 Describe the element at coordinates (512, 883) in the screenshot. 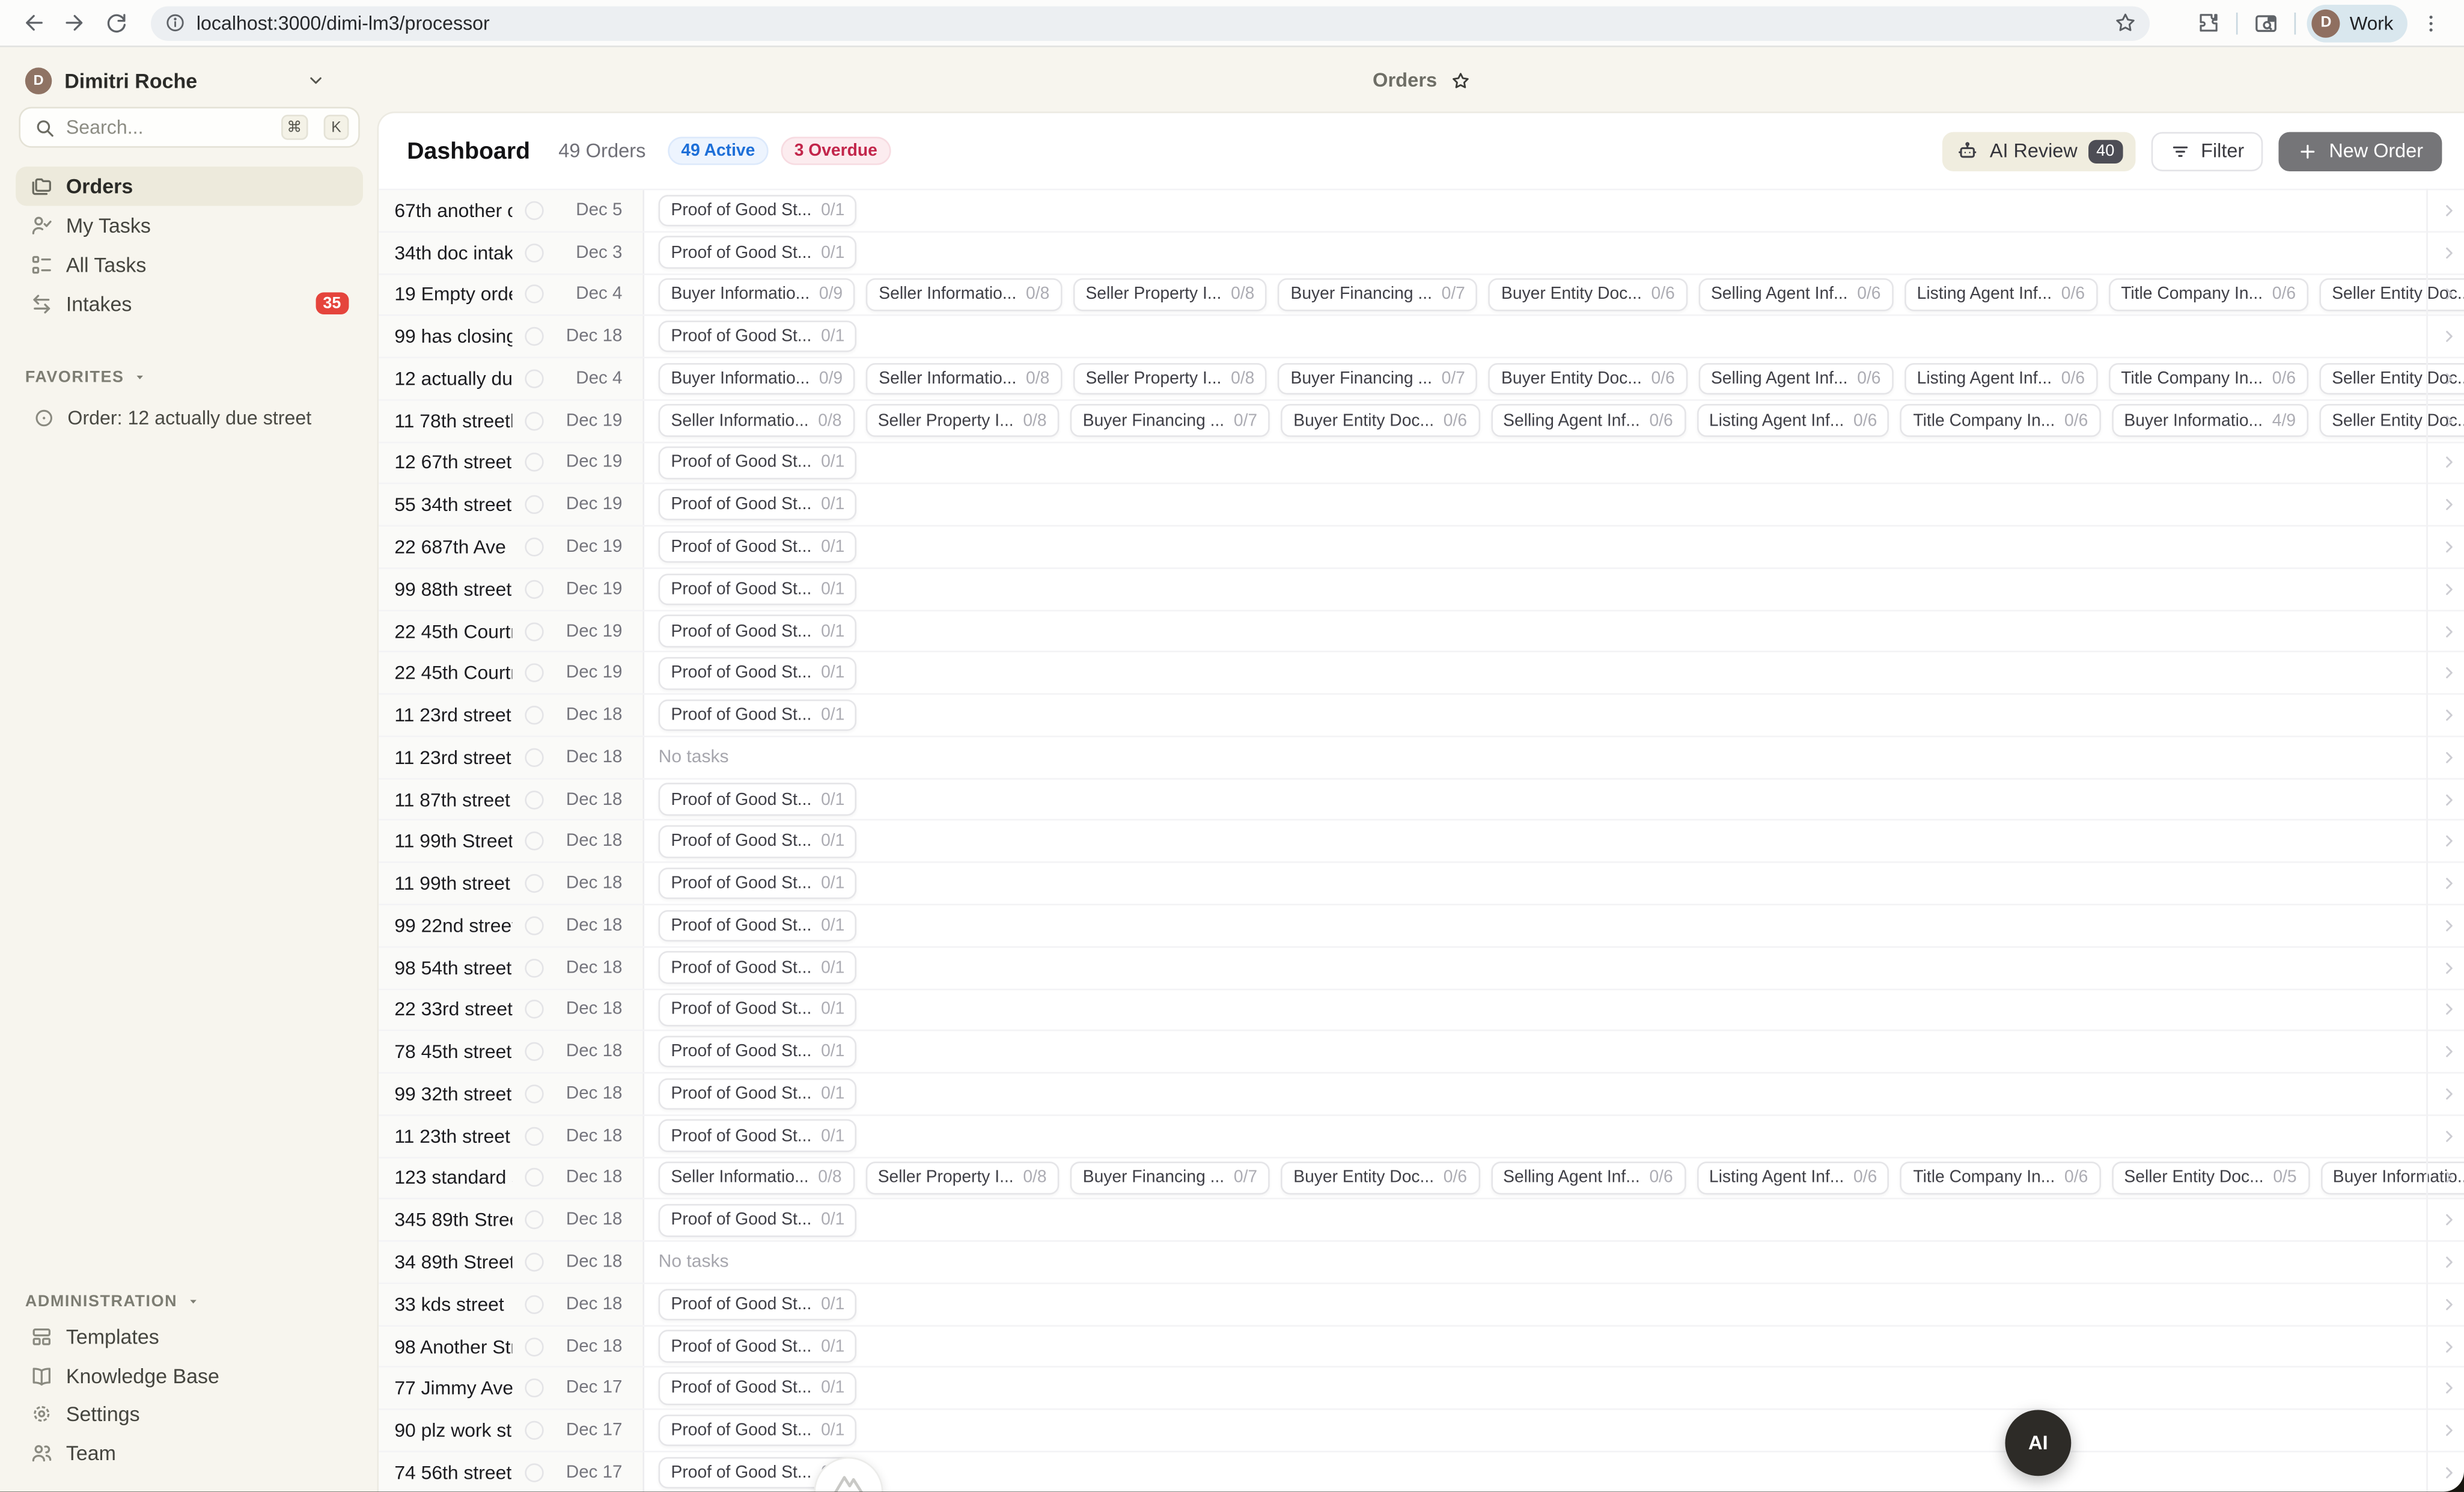

I see `order-summary-cell: 11 99th street Dec 18` at that location.